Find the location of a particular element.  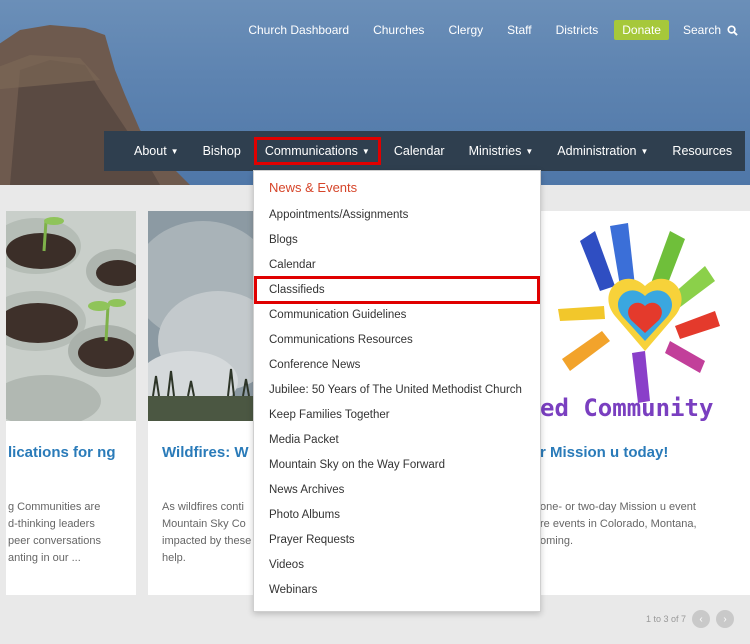

menu-item-appointments: Appointments/Assignments is located at coordinates (338, 215).